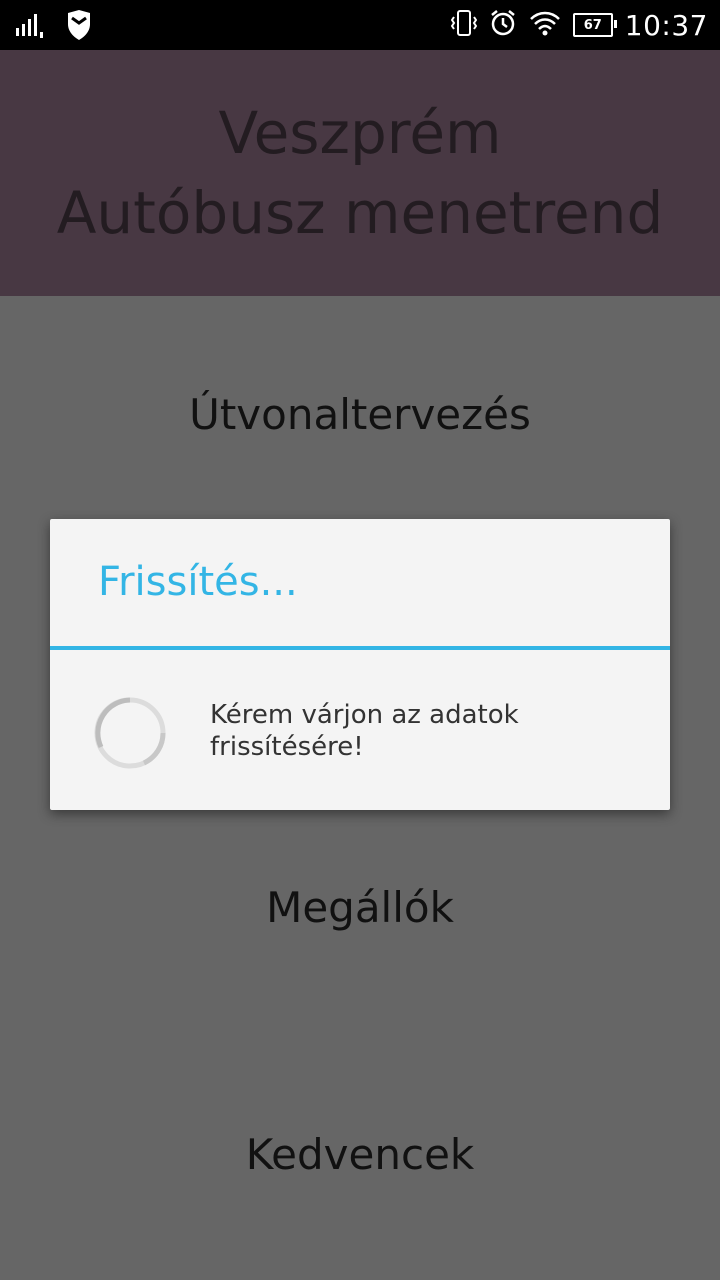  What do you see at coordinates (545, 25) in the screenshot?
I see `wifi-icon` at bounding box center [545, 25].